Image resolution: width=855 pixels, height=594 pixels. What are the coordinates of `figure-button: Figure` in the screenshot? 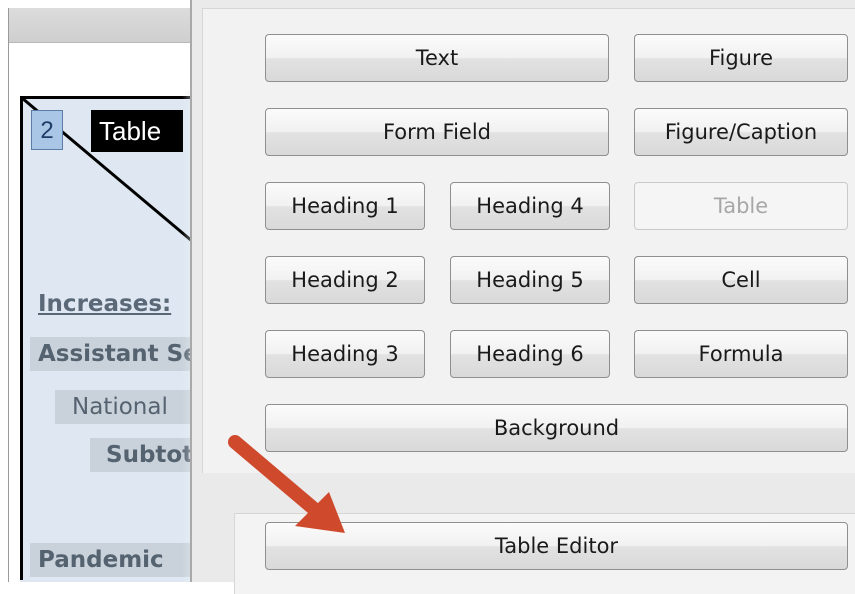 It's located at (741, 58).